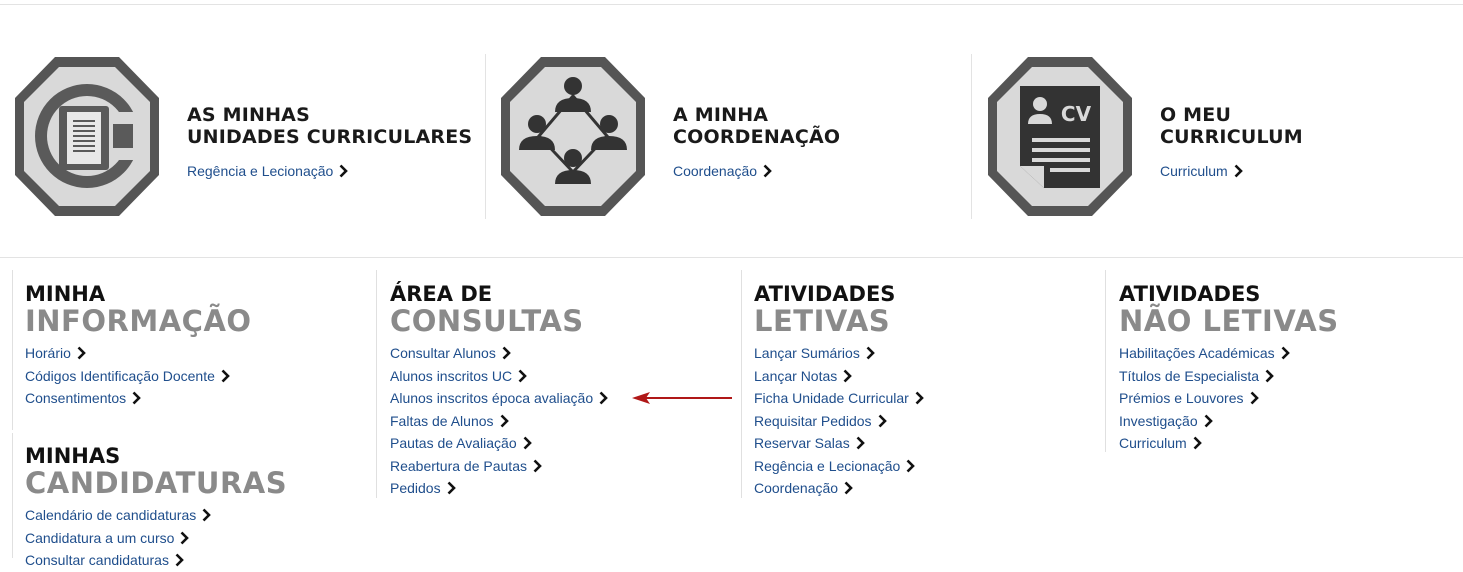 This screenshot has height=572, width=1463. Describe the element at coordinates (839, 376) in the screenshot. I see `link-lancar-notas: Lançar Notas` at that location.